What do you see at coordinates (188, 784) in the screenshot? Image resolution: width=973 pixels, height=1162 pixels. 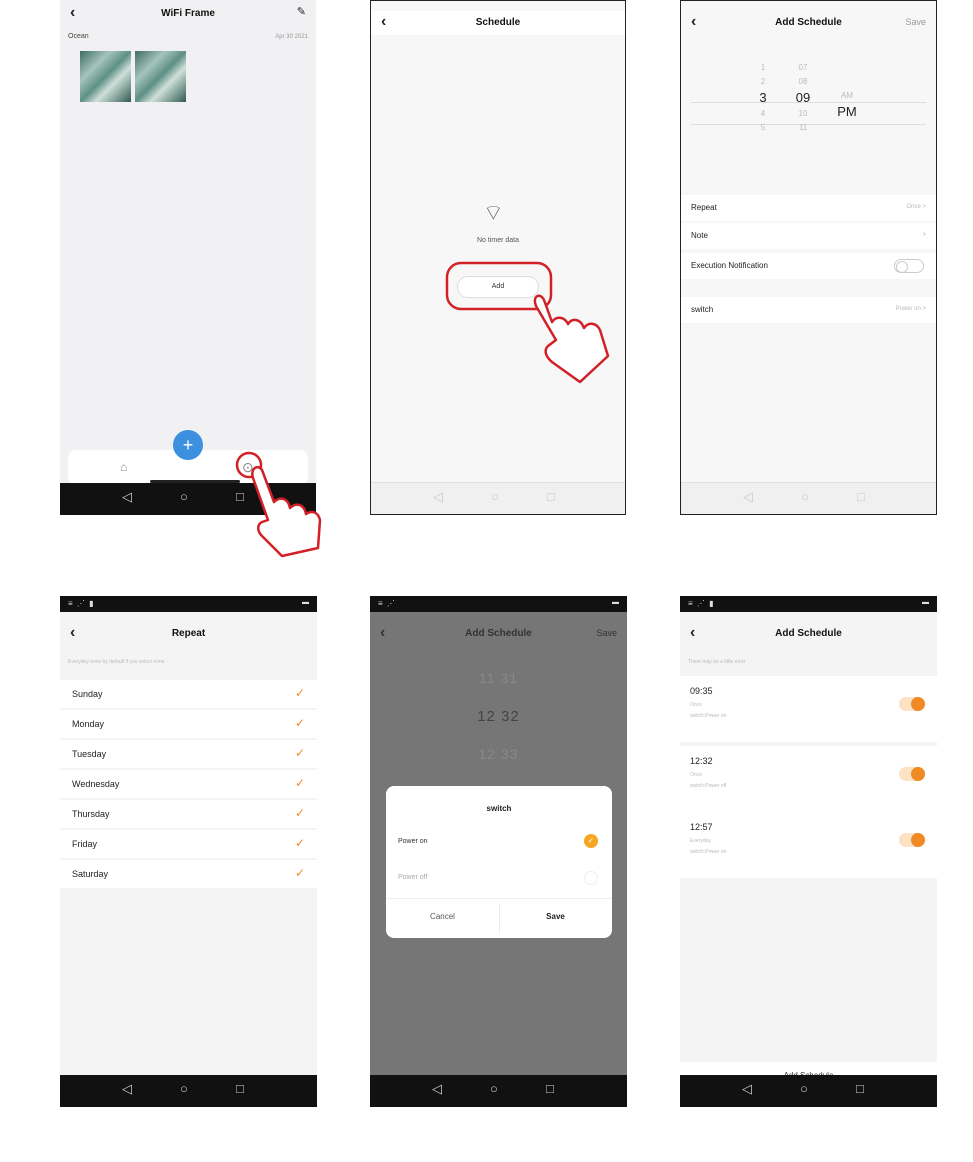 I see `day-row: Wednesday ✓` at bounding box center [188, 784].